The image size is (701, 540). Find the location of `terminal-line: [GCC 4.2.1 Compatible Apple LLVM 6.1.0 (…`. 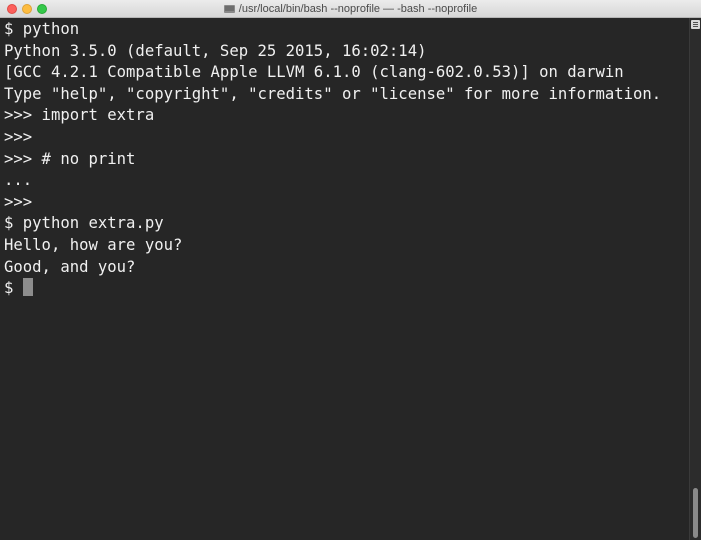

terminal-line: [GCC 4.2.1 Compatible Apple LLVM 6.1.0 (… is located at coordinates (314, 72).